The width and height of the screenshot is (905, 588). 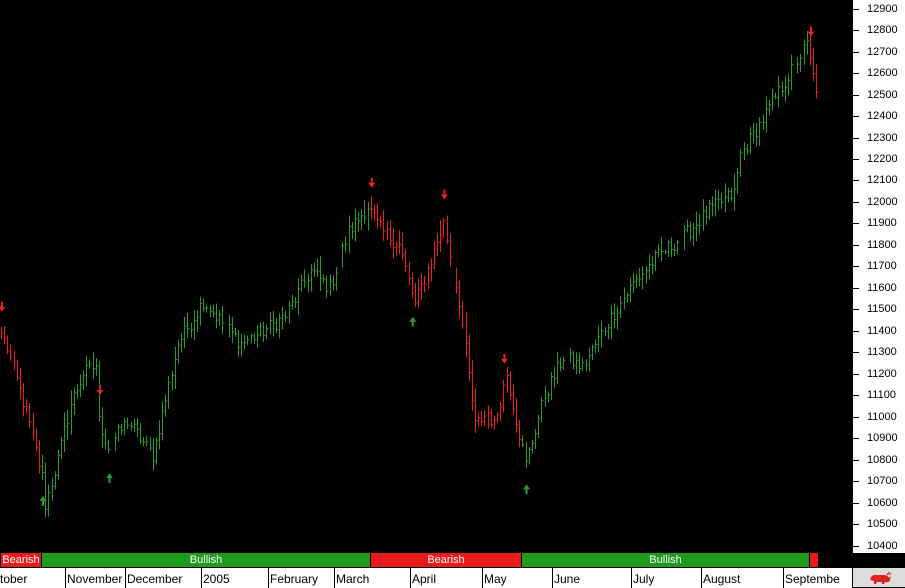 I want to click on sell-signal-arrow-icon, so click(x=811, y=31).